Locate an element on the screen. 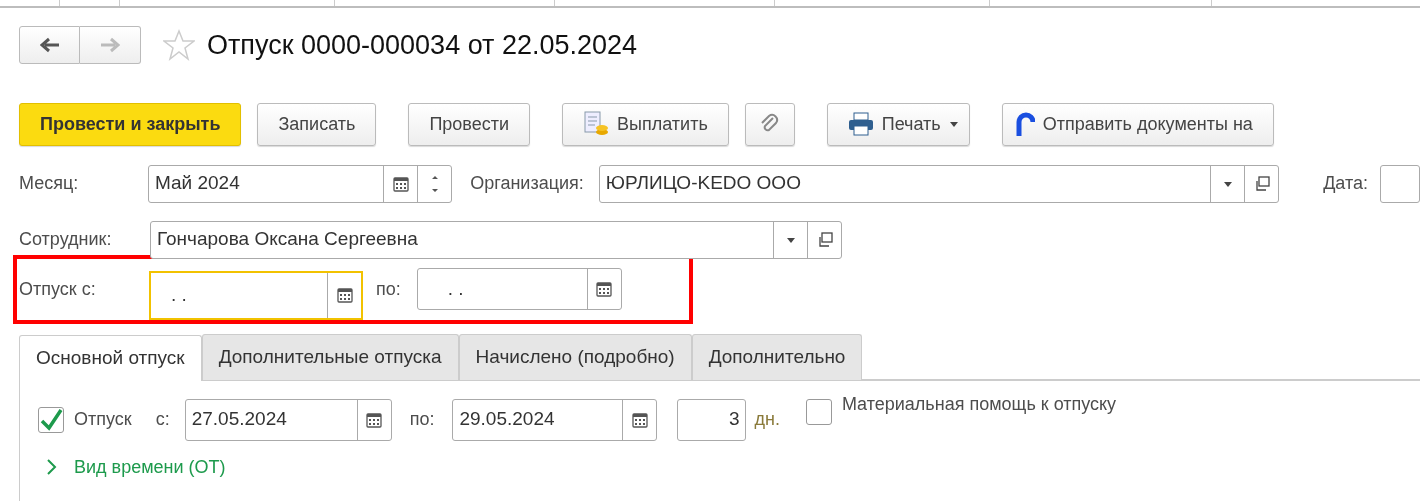 The width and height of the screenshot is (1420, 501). tab: Начислено (подробно) is located at coordinates (575, 356).